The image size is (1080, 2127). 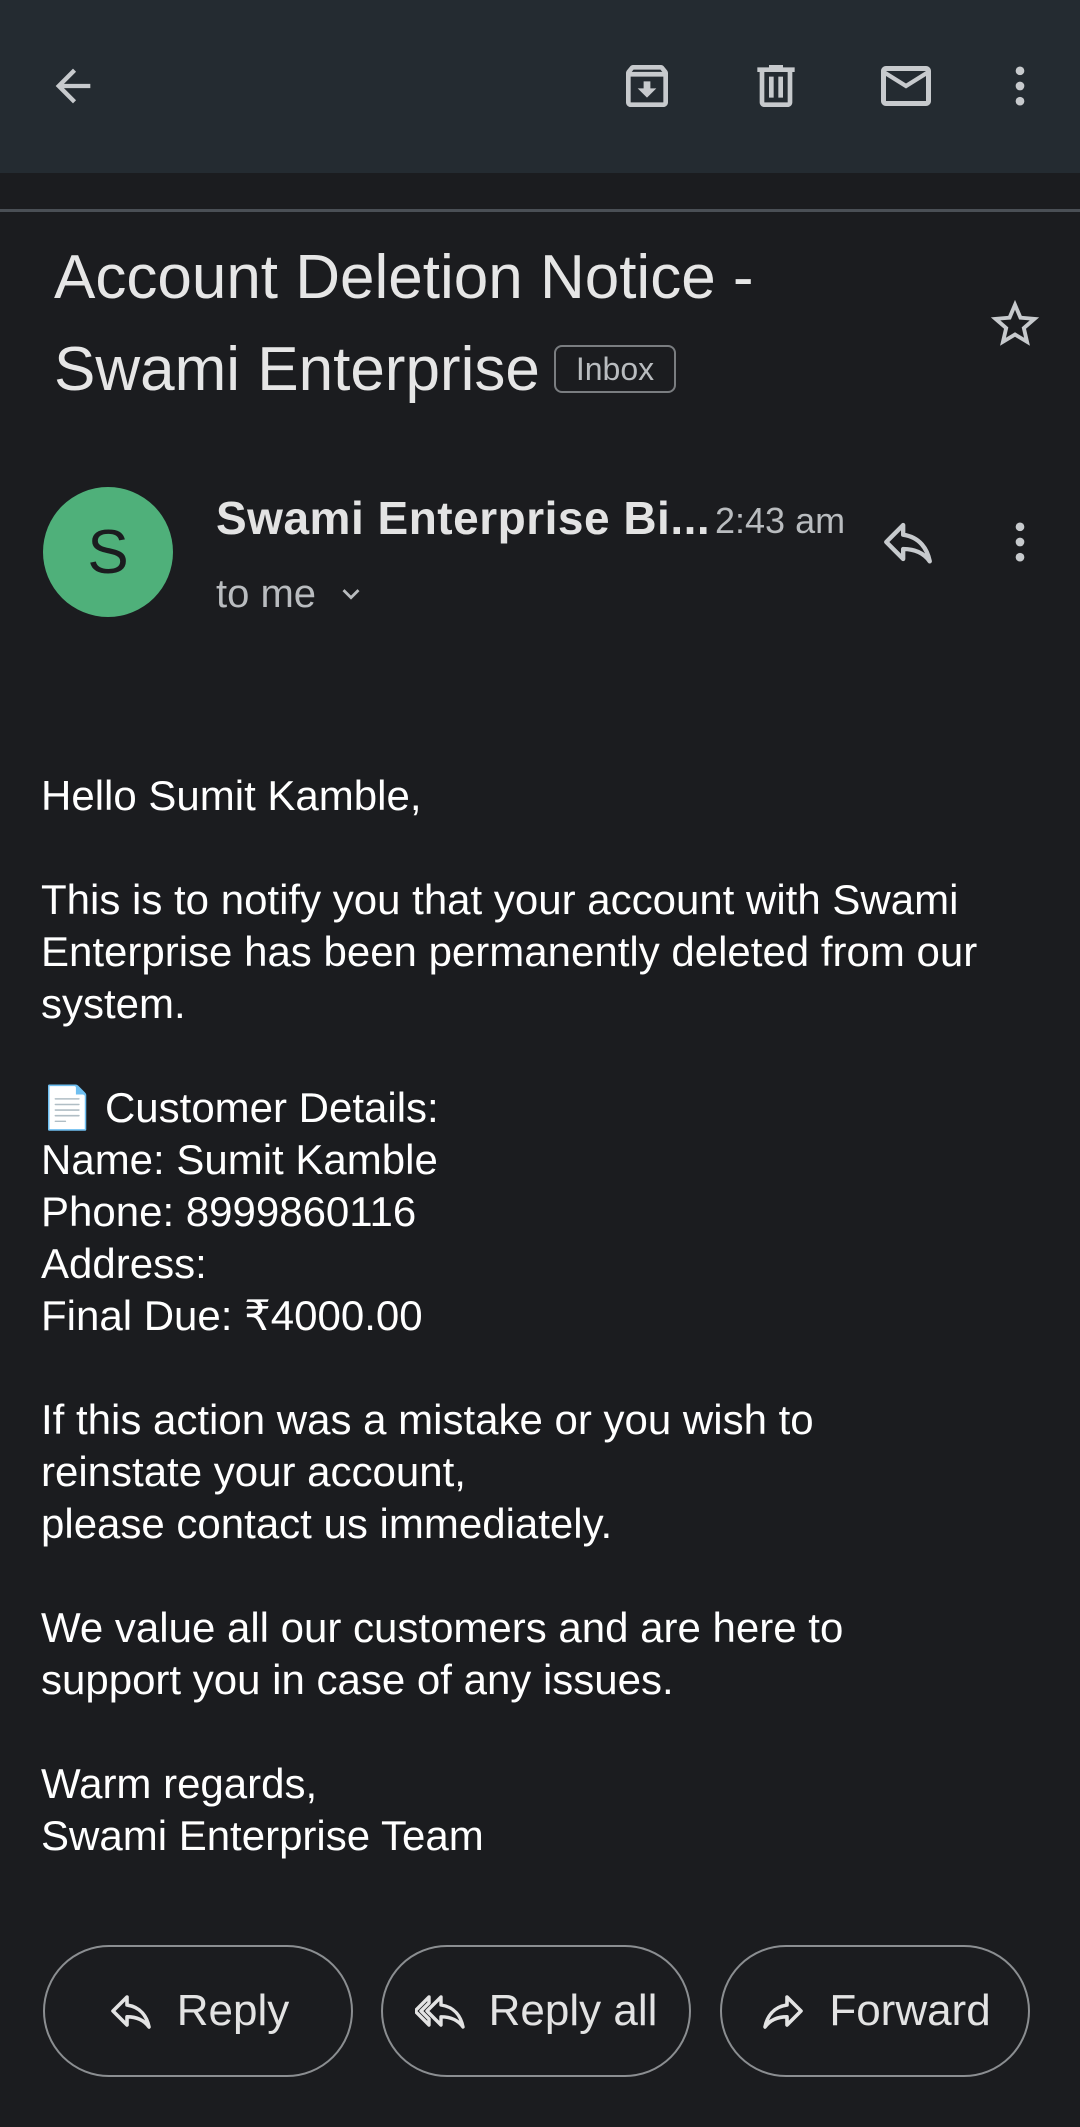 What do you see at coordinates (262, 1835) in the screenshot?
I see `signature-line: Swami Enterprise Team` at bounding box center [262, 1835].